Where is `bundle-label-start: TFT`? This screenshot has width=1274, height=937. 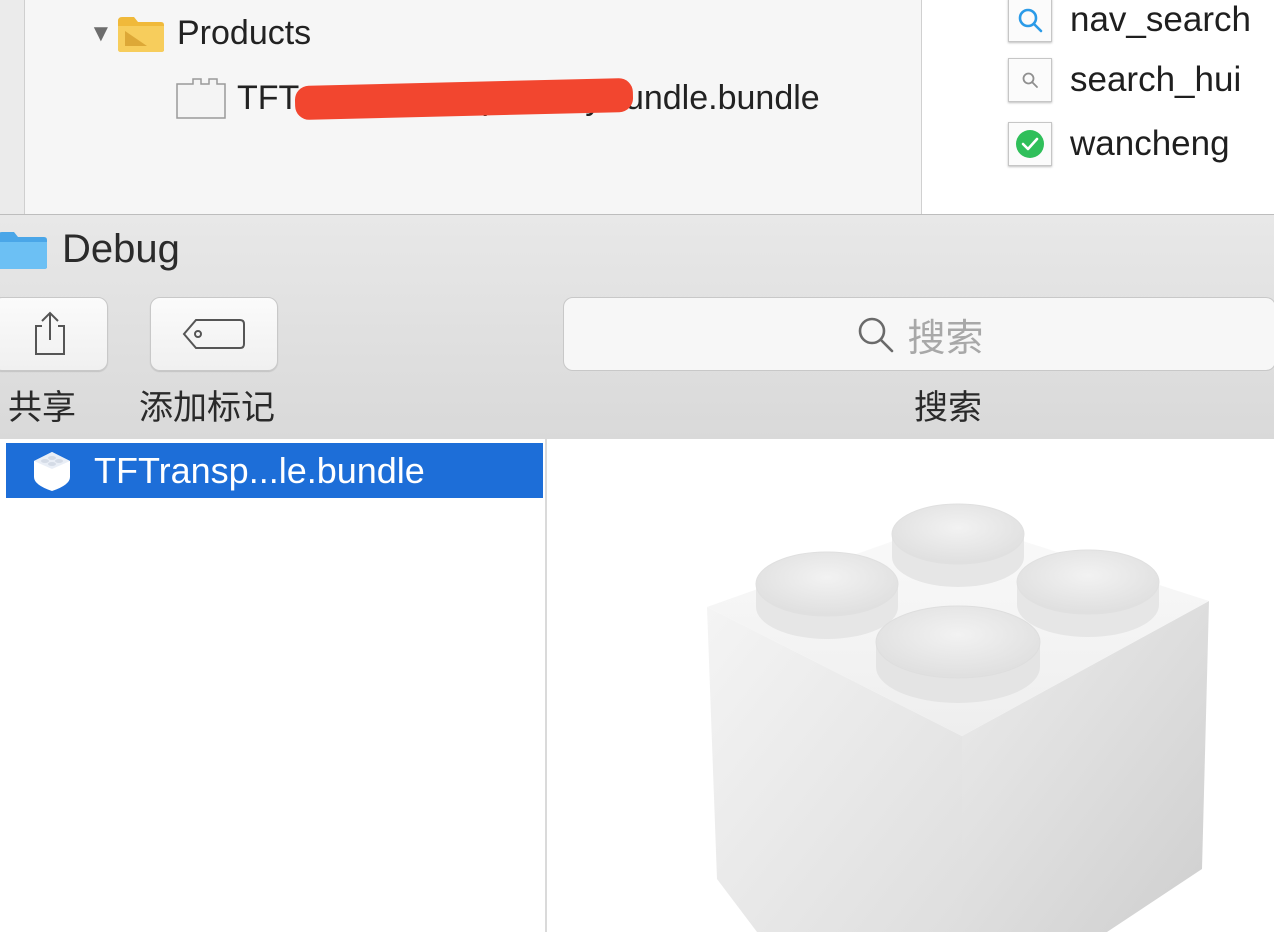 bundle-label-start: TFT is located at coordinates (268, 97).